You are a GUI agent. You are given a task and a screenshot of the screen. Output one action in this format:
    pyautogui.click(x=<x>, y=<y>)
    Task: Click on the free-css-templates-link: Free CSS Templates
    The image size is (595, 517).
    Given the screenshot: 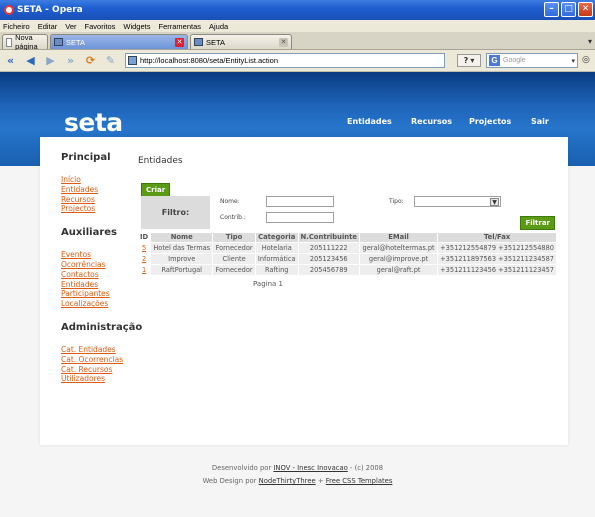 What is the action you would take?
    pyautogui.click(x=359, y=481)
    